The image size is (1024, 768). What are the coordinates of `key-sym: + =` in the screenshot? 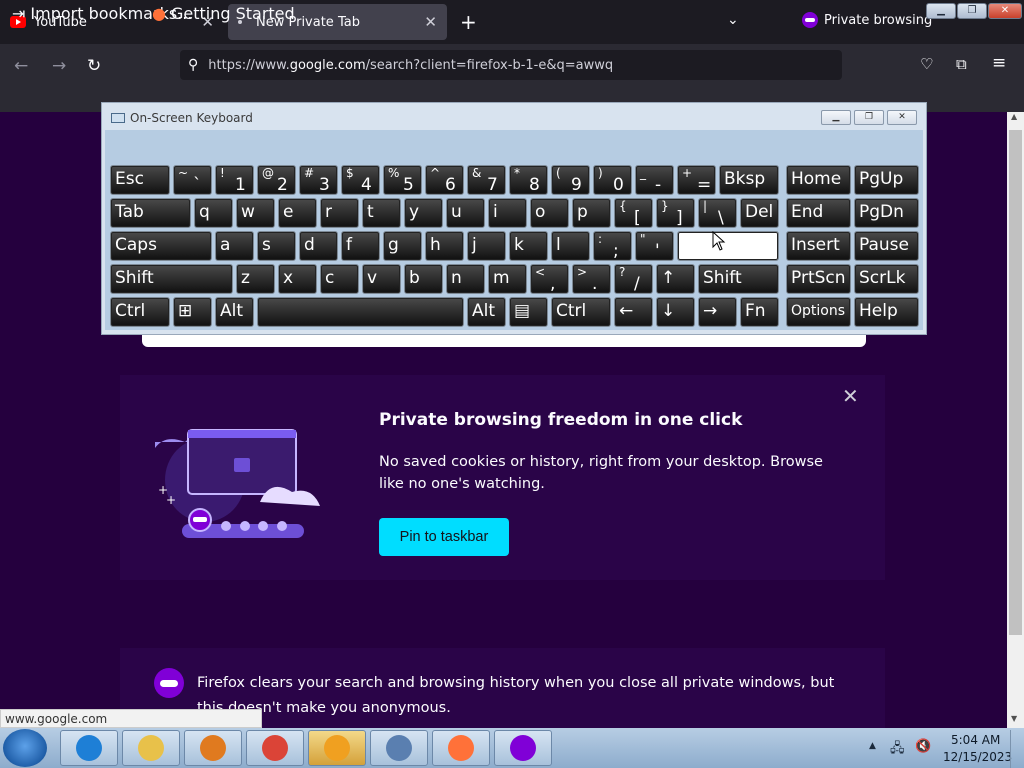 It's located at (696, 180).